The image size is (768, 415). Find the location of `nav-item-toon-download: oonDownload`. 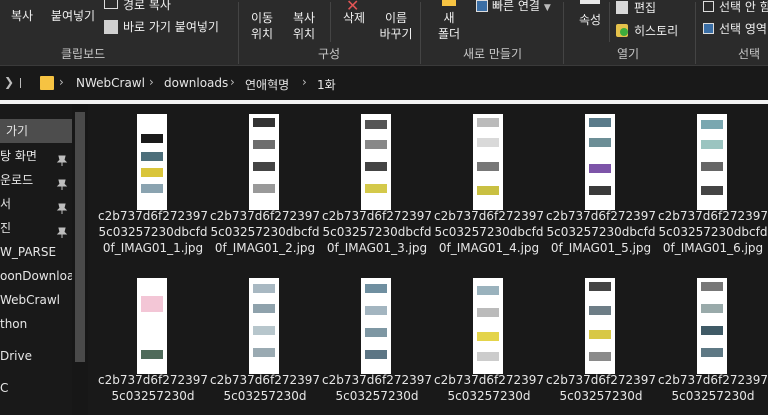

nav-item-toon-download: oonDownload is located at coordinates (36, 276).